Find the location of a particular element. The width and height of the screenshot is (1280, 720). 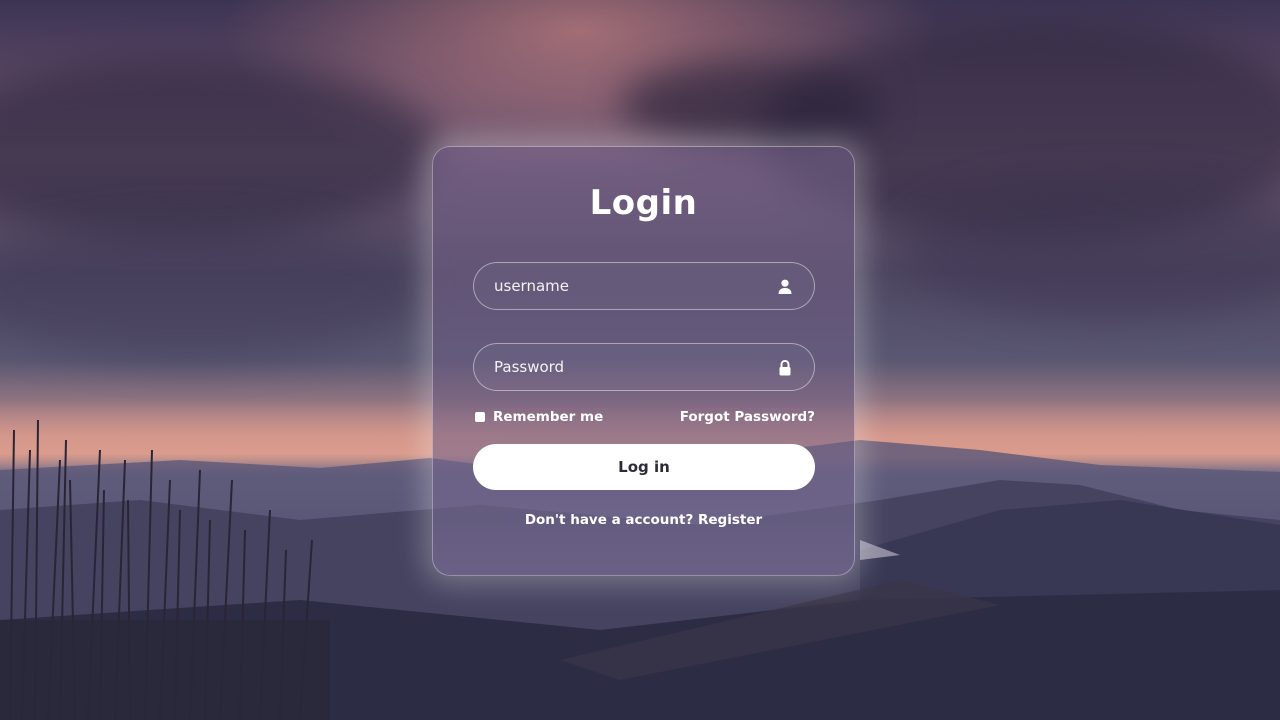

password-input is located at coordinates (629, 367).